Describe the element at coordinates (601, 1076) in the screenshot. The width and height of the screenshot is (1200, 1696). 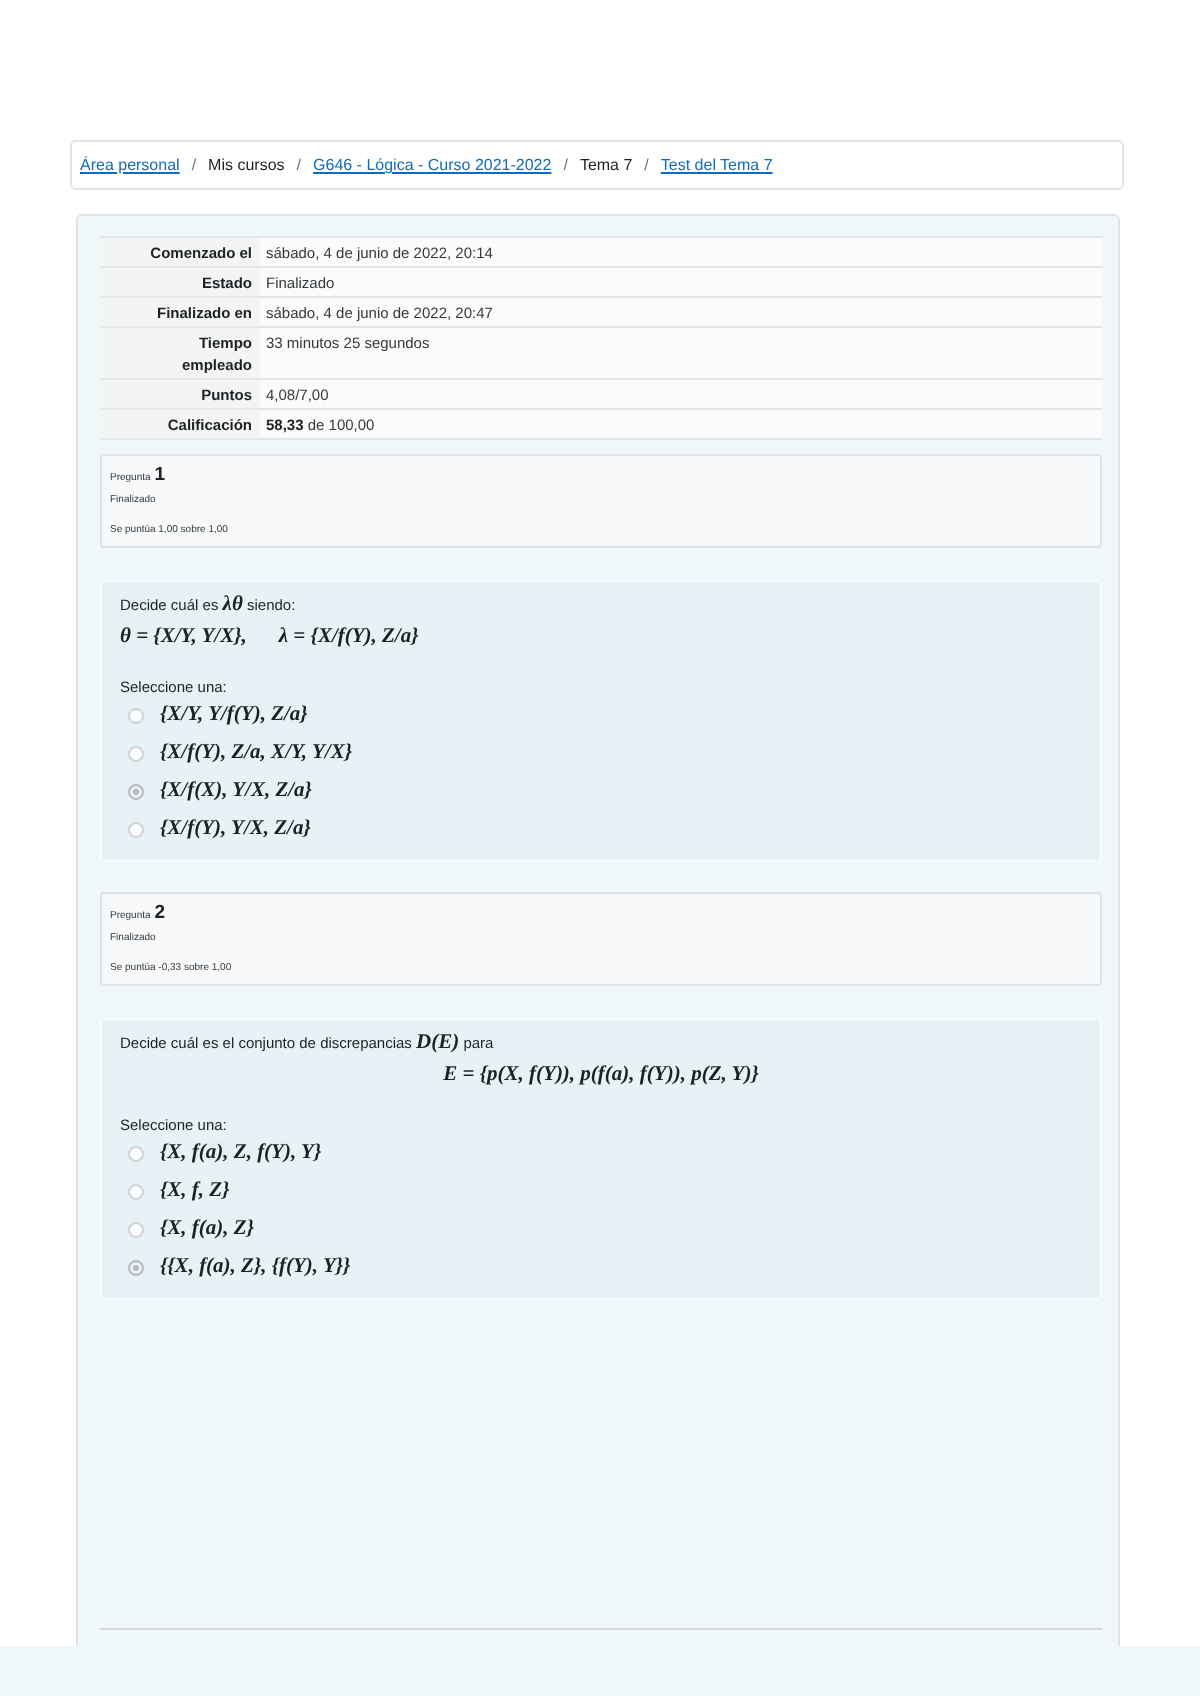
I see `formula: E = {p(X, f(Y)), p(f(a), f(Y)), p(Z, Y)}` at that location.